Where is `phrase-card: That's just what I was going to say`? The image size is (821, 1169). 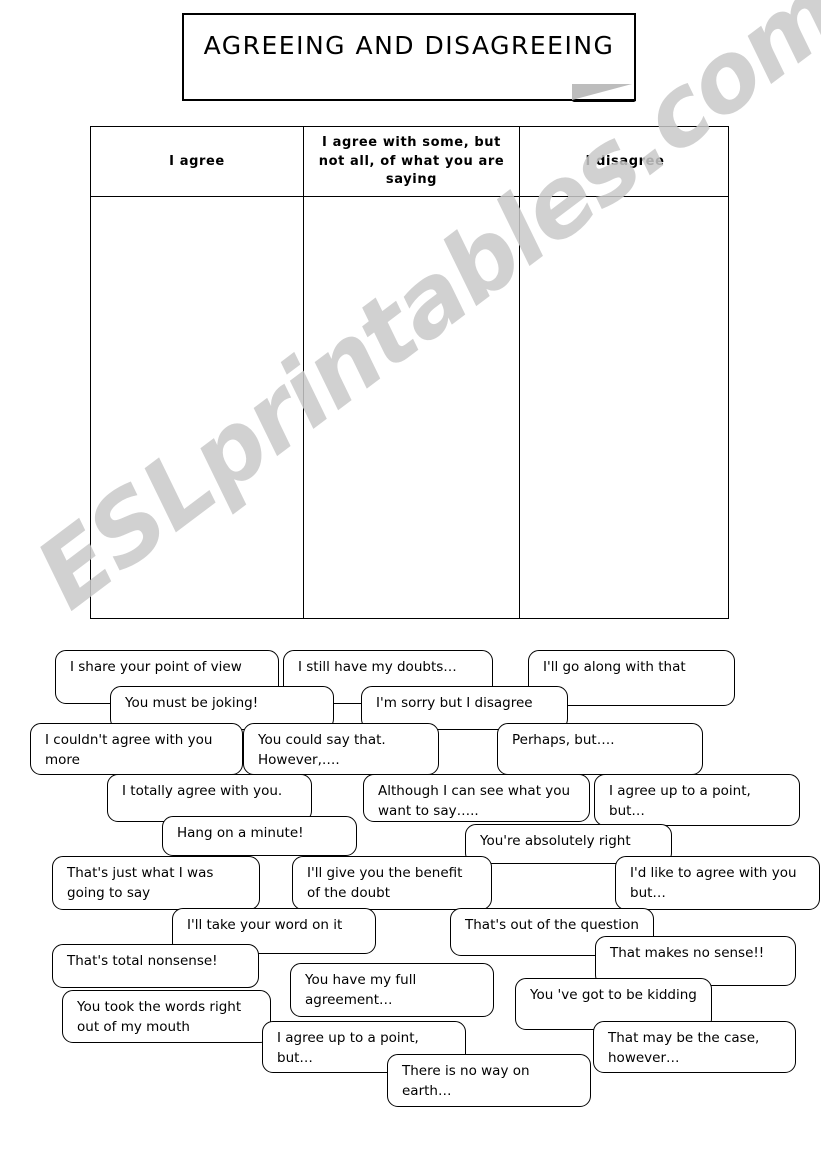 phrase-card: That's just what I was going to say is located at coordinates (156, 883).